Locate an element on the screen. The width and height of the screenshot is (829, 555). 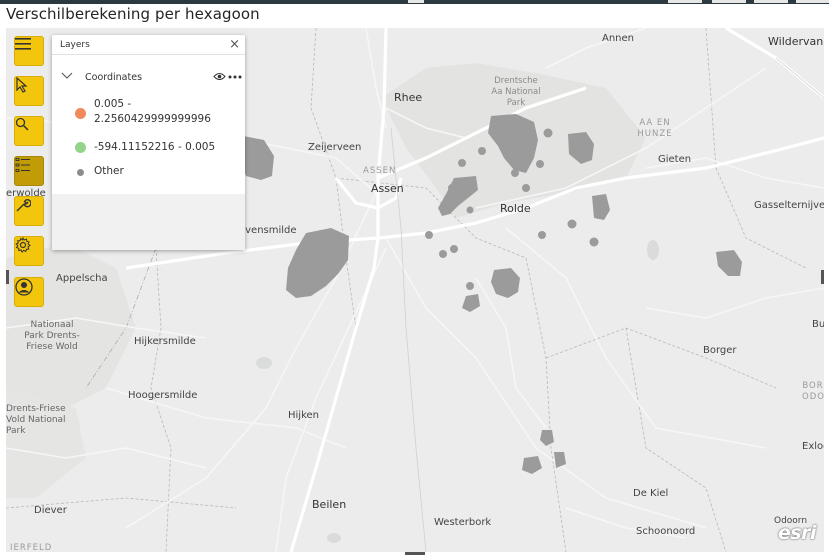
municipality-label: ASSEN is located at coordinates (380, 171).